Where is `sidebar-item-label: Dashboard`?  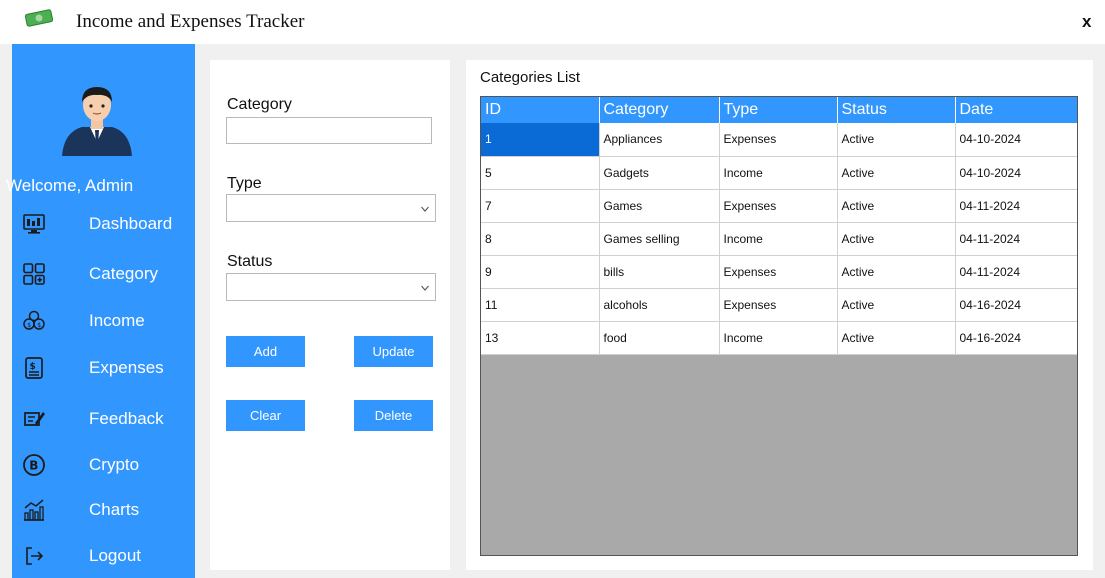
sidebar-item-label: Dashboard is located at coordinates (131, 223).